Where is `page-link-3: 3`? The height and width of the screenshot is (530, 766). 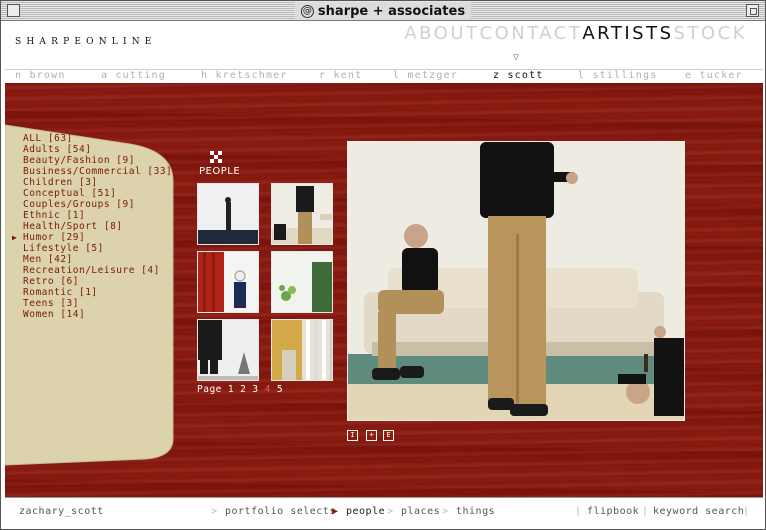 page-link-3: 3 is located at coordinates (255, 389).